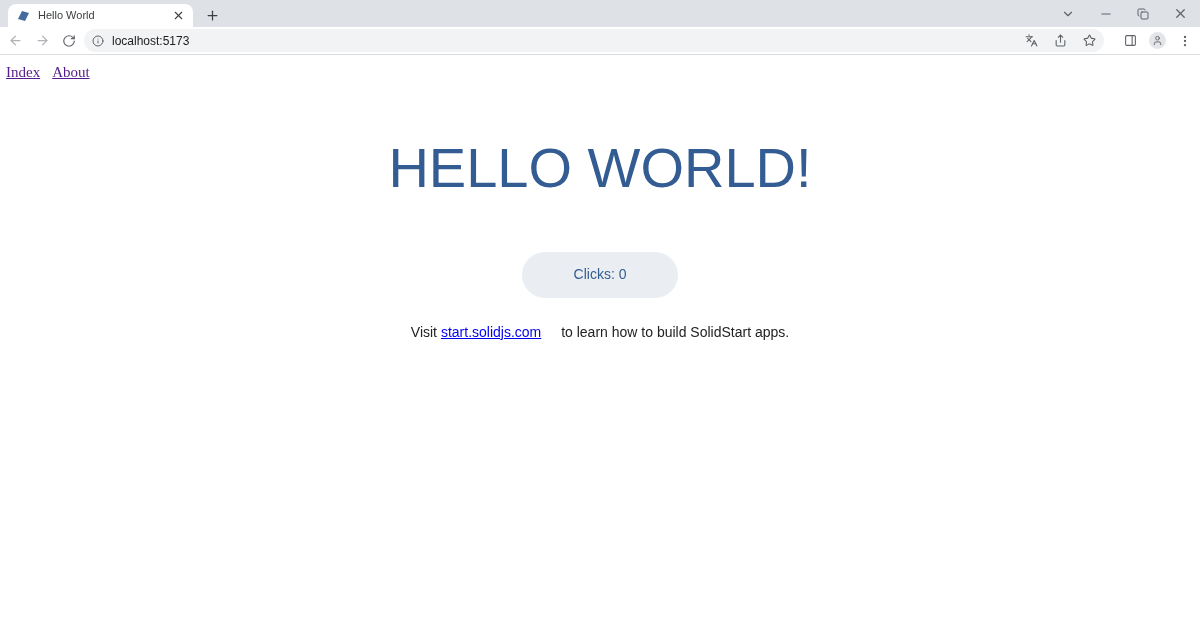 Image resolution: width=1200 pixels, height=643 pixels. What do you see at coordinates (600, 332) in the screenshot?
I see `footer-text: Visit start.solidjs.com to learn how to build SolidStart apps.` at bounding box center [600, 332].